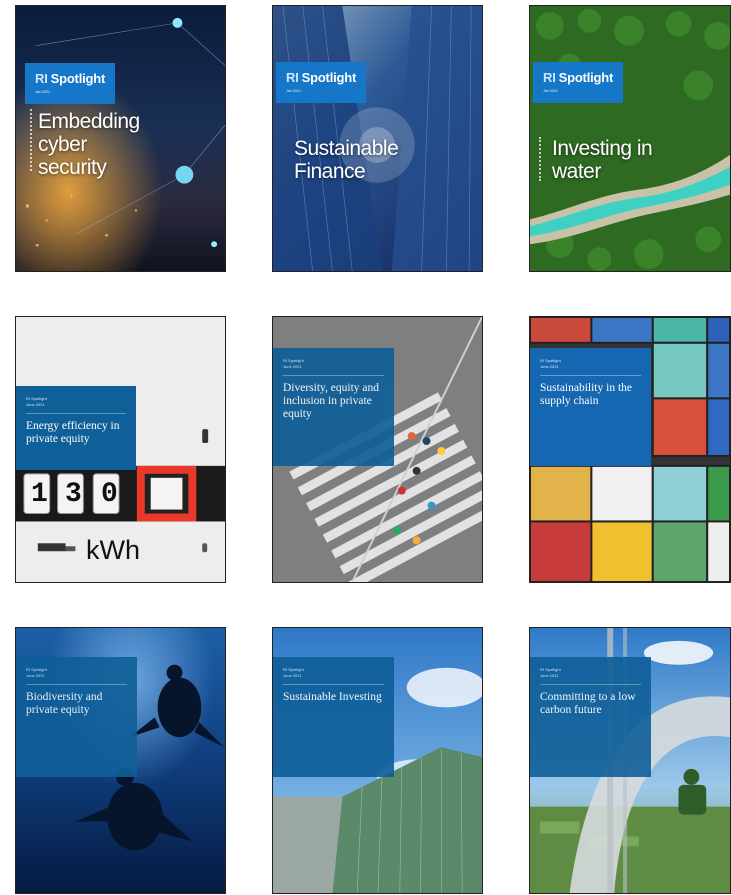  I want to click on cover-title: Energy efficiency in private equity, so click(73, 432).